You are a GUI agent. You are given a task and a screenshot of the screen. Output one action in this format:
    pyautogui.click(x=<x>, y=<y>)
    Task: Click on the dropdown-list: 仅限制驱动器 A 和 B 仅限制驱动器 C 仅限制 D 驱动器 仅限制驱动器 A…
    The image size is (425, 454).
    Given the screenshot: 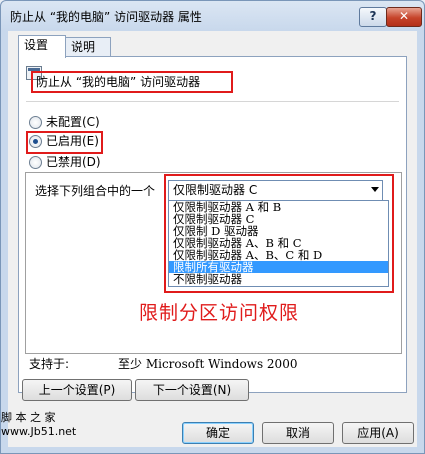 What is the action you would take?
    pyautogui.click(x=278, y=243)
    